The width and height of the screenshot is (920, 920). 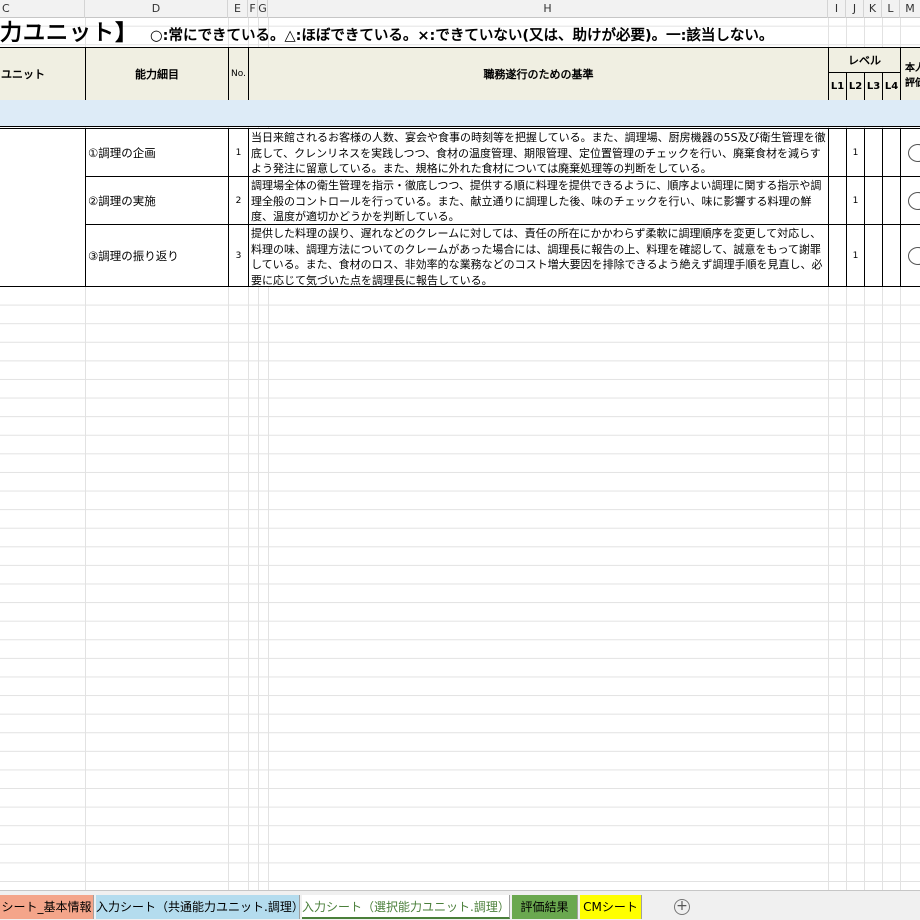 I want to click on column-header-h: H, so click(x=548, y=9).